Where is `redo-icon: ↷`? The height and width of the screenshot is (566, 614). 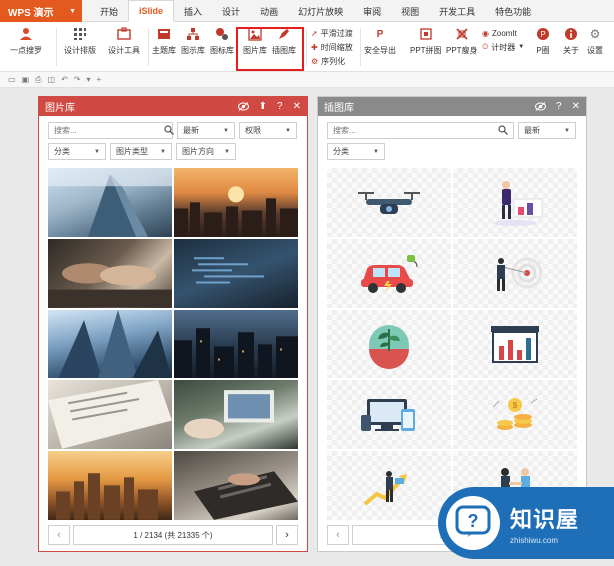
redo-icon: ↷ is located at coordinates (77, 79).